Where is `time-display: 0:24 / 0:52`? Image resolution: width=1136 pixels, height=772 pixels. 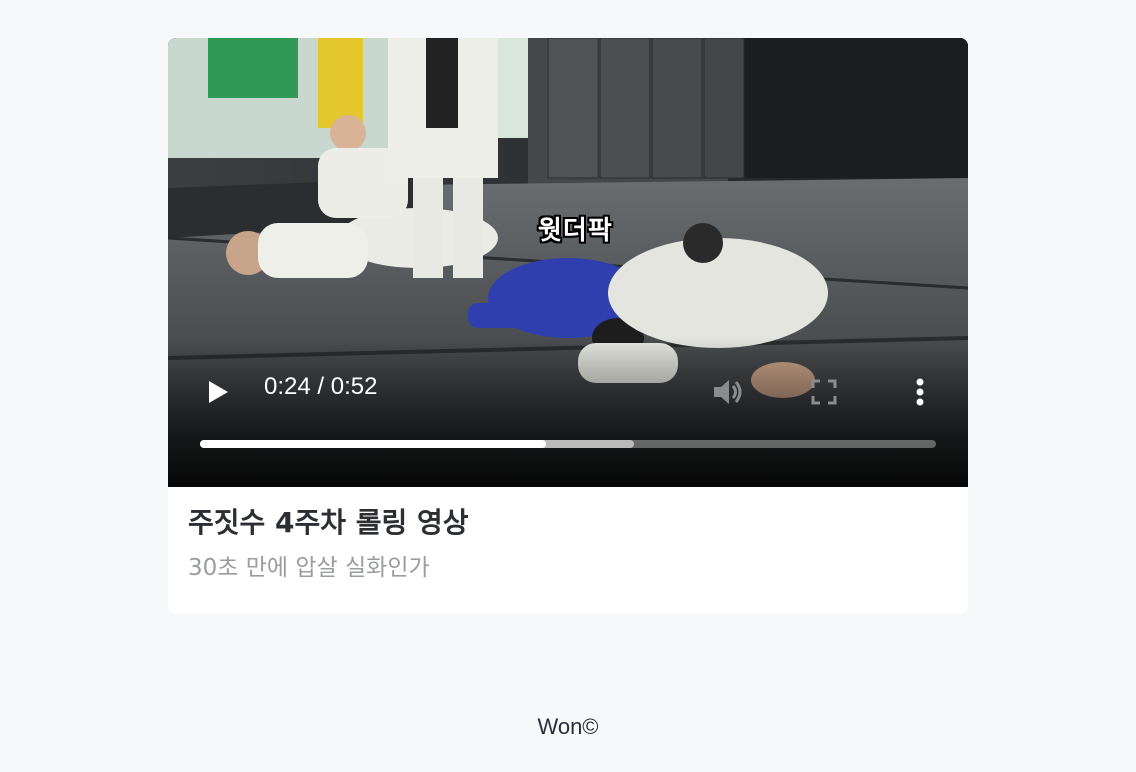 time-display: 0:24 / 0:52 is located at coordinates (321, 386).